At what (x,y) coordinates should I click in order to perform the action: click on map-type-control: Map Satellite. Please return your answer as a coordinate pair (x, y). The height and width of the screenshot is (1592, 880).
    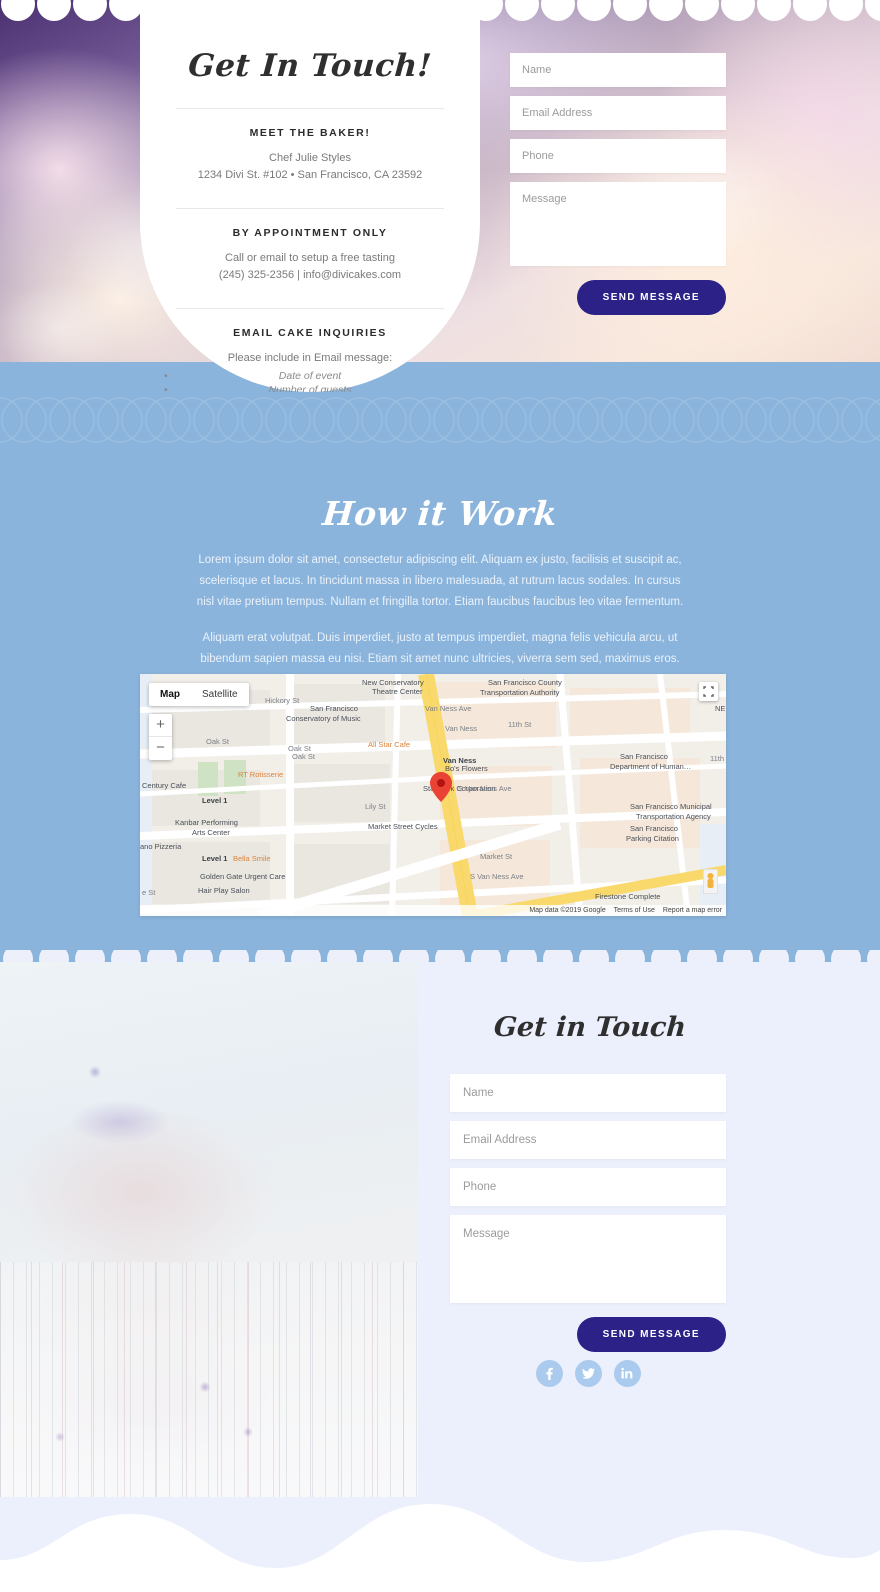
    Looking at the image, I should click on (199, 694).